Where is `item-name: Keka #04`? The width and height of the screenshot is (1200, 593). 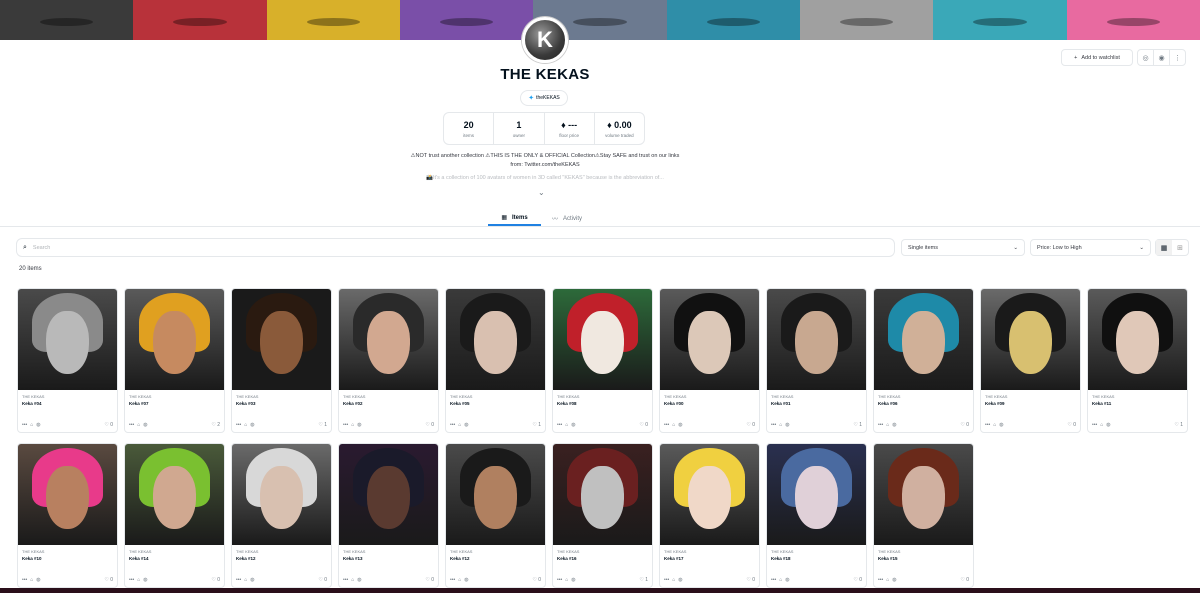 item-name: Keka #04 is located at coordinates (69, 403).